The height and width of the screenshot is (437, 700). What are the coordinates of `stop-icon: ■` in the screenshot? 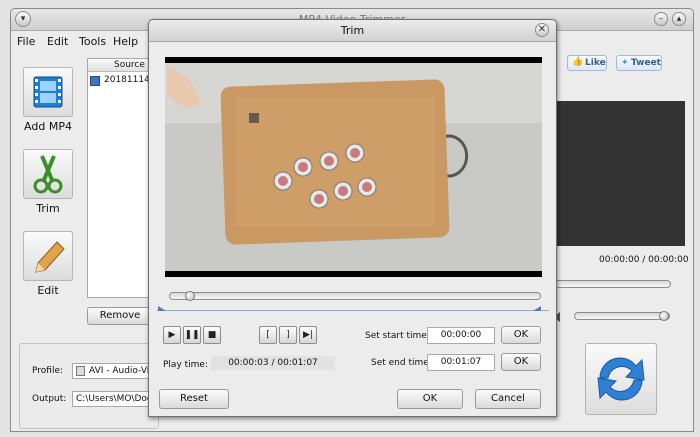 It's located at (212, 335).